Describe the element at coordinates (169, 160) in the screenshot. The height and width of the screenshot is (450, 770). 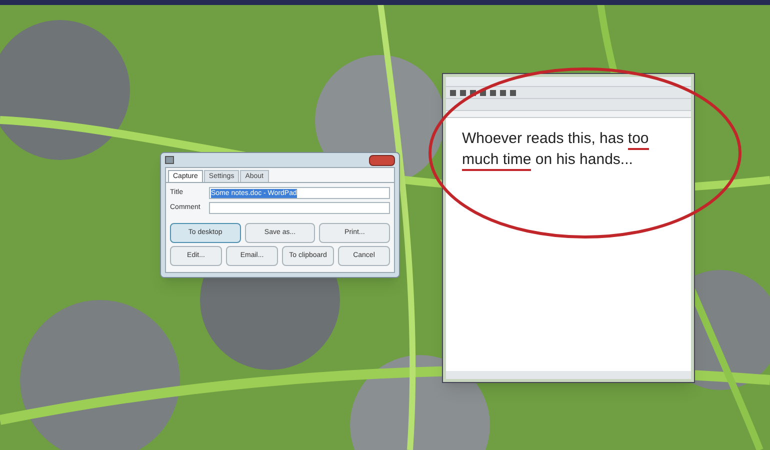
I see `app-icon` at that location.